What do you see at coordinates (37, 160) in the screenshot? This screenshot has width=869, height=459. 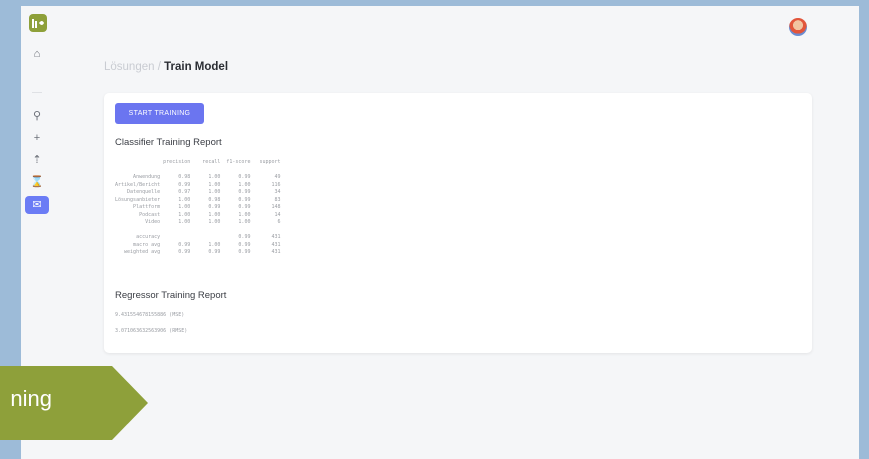 I see `upload-icon: ⇡` at bounding box center [37, 160].